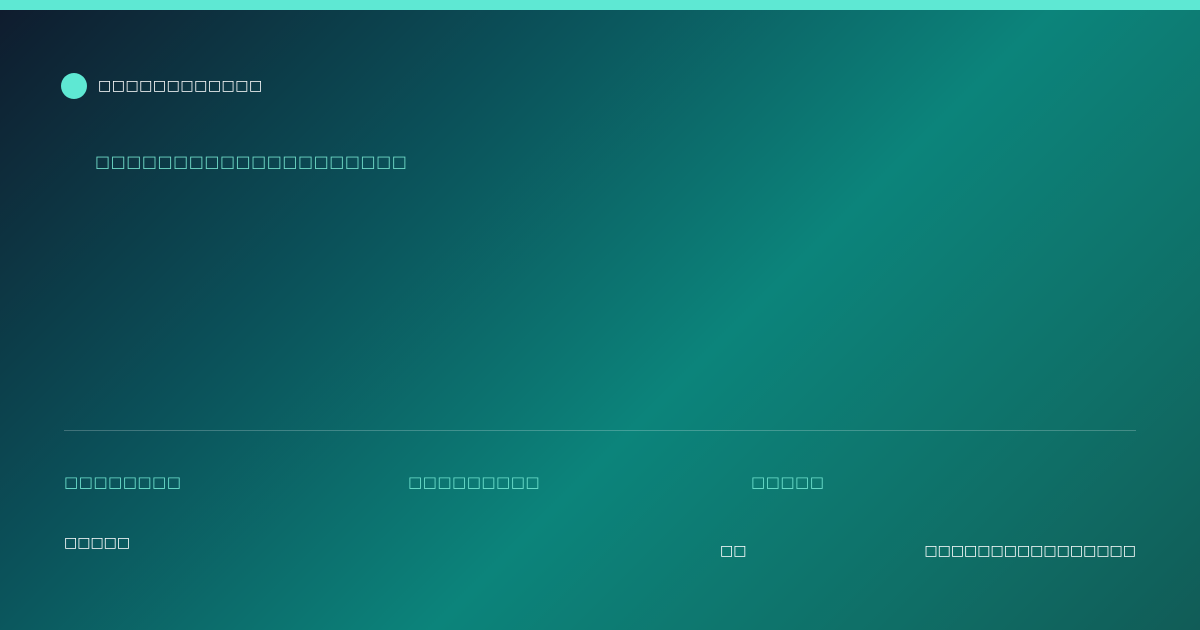 This screenshot has height=630, width=1200. I want to click on stat-label-1: □□□□□□□□, so click(123, 482).